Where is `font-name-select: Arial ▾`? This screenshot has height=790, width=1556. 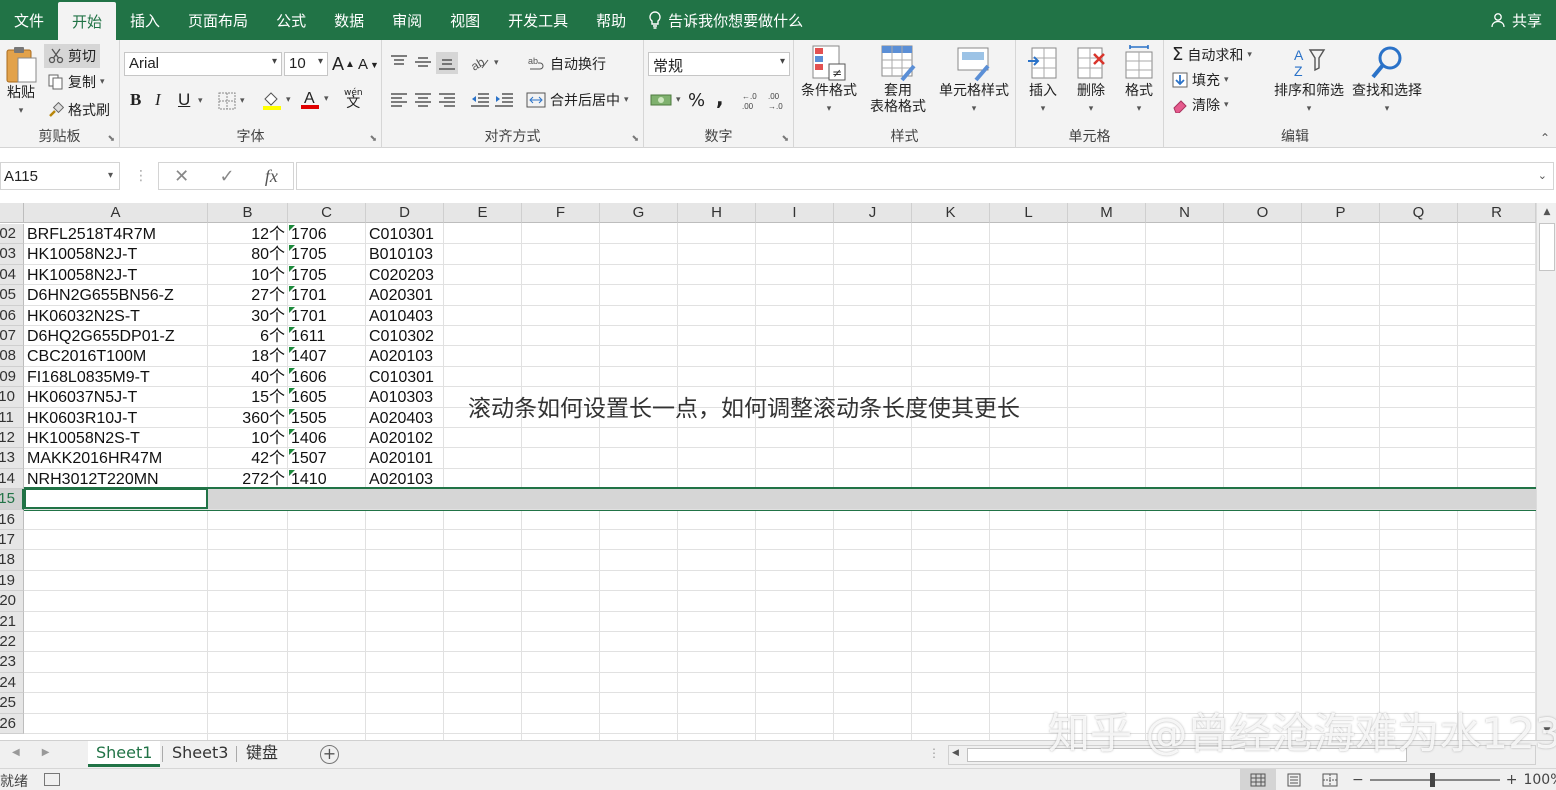 font-name-select: Arial ▾ is located at coordinates (203, 64).